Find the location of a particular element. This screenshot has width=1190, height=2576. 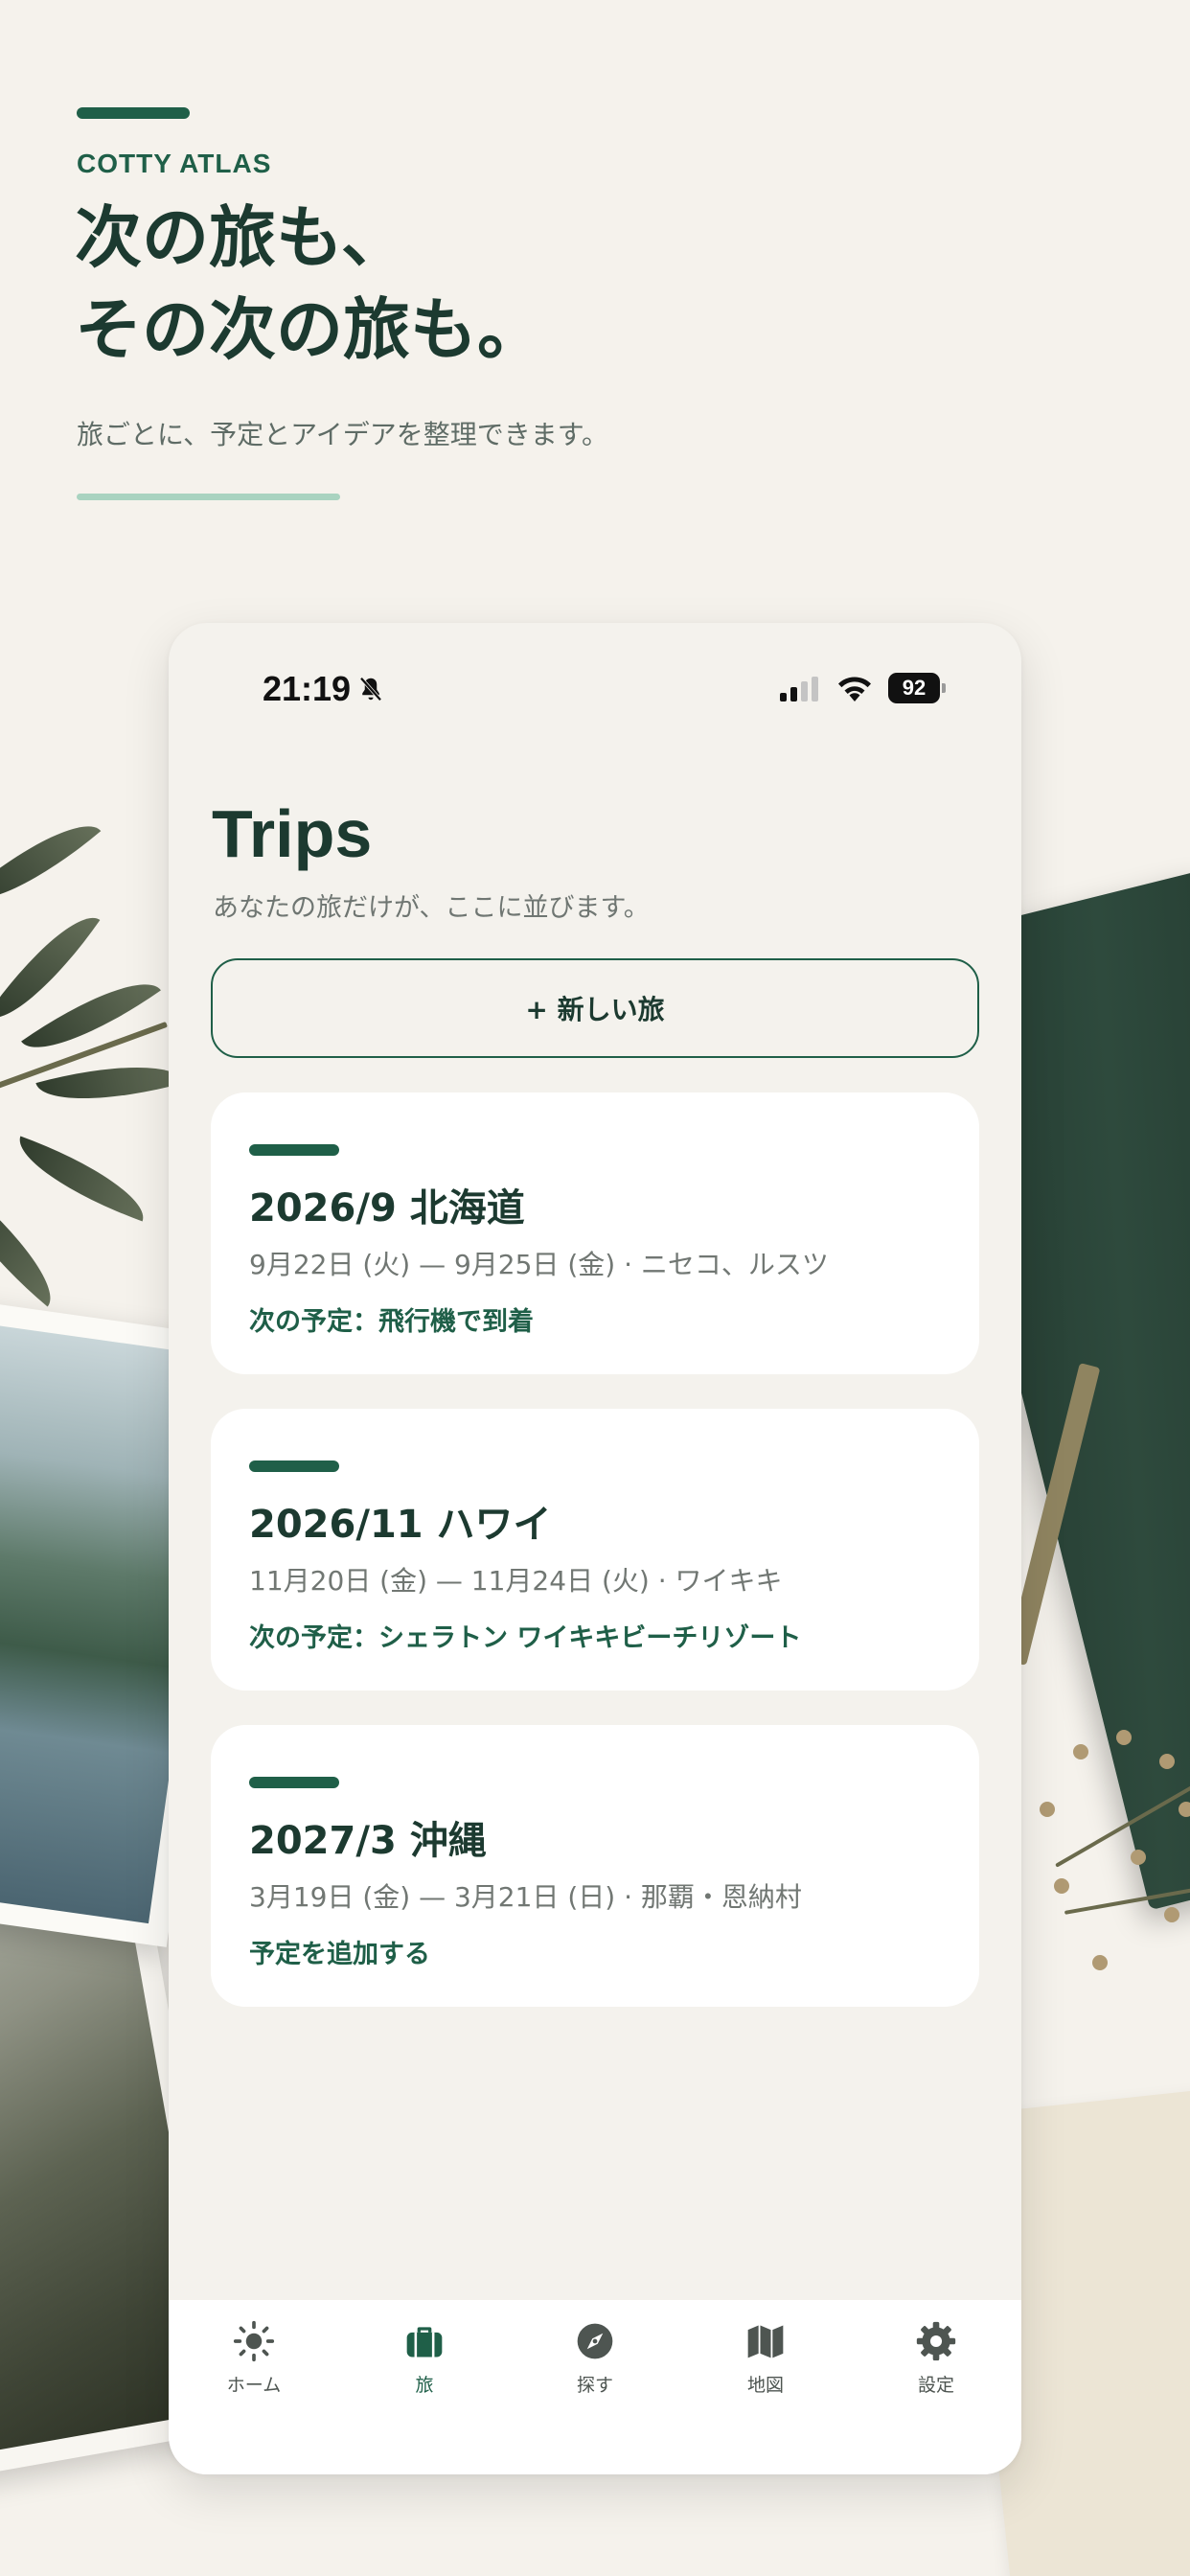

tab-home: ホーム is located at coordinates (254, 2367).